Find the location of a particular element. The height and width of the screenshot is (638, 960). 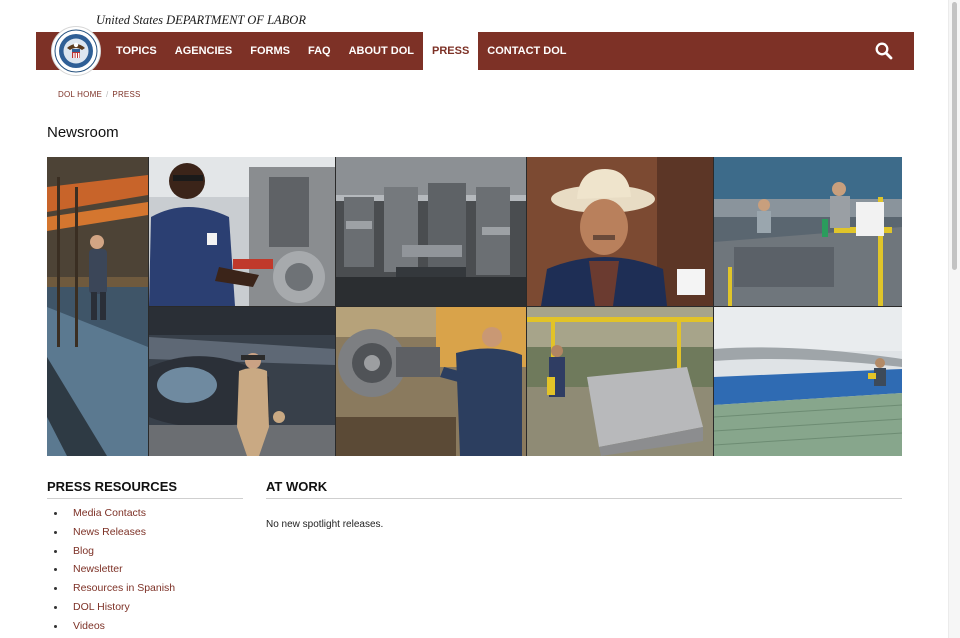

search-icon is located at coordinates (884, 51).